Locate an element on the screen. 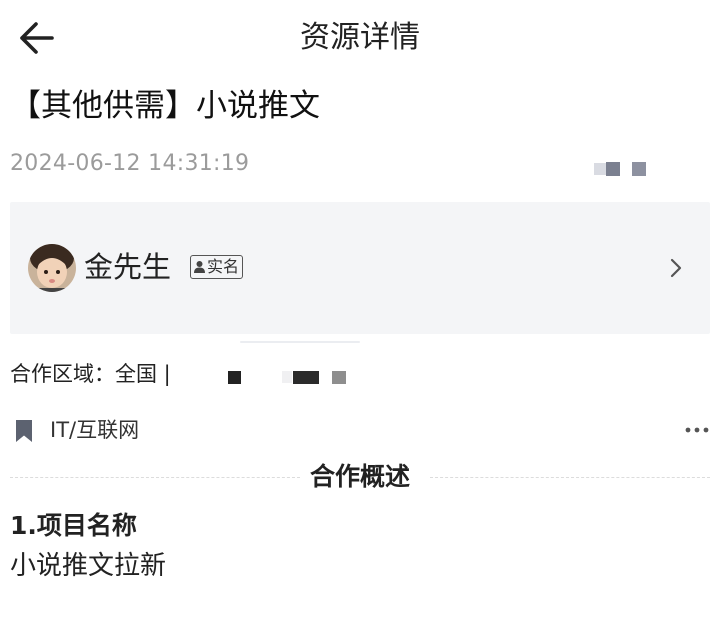 Image resolution: width=720 pixels, height=630 pixels. item-heading: 1.项目名称 is located at coordinates (73, 525).